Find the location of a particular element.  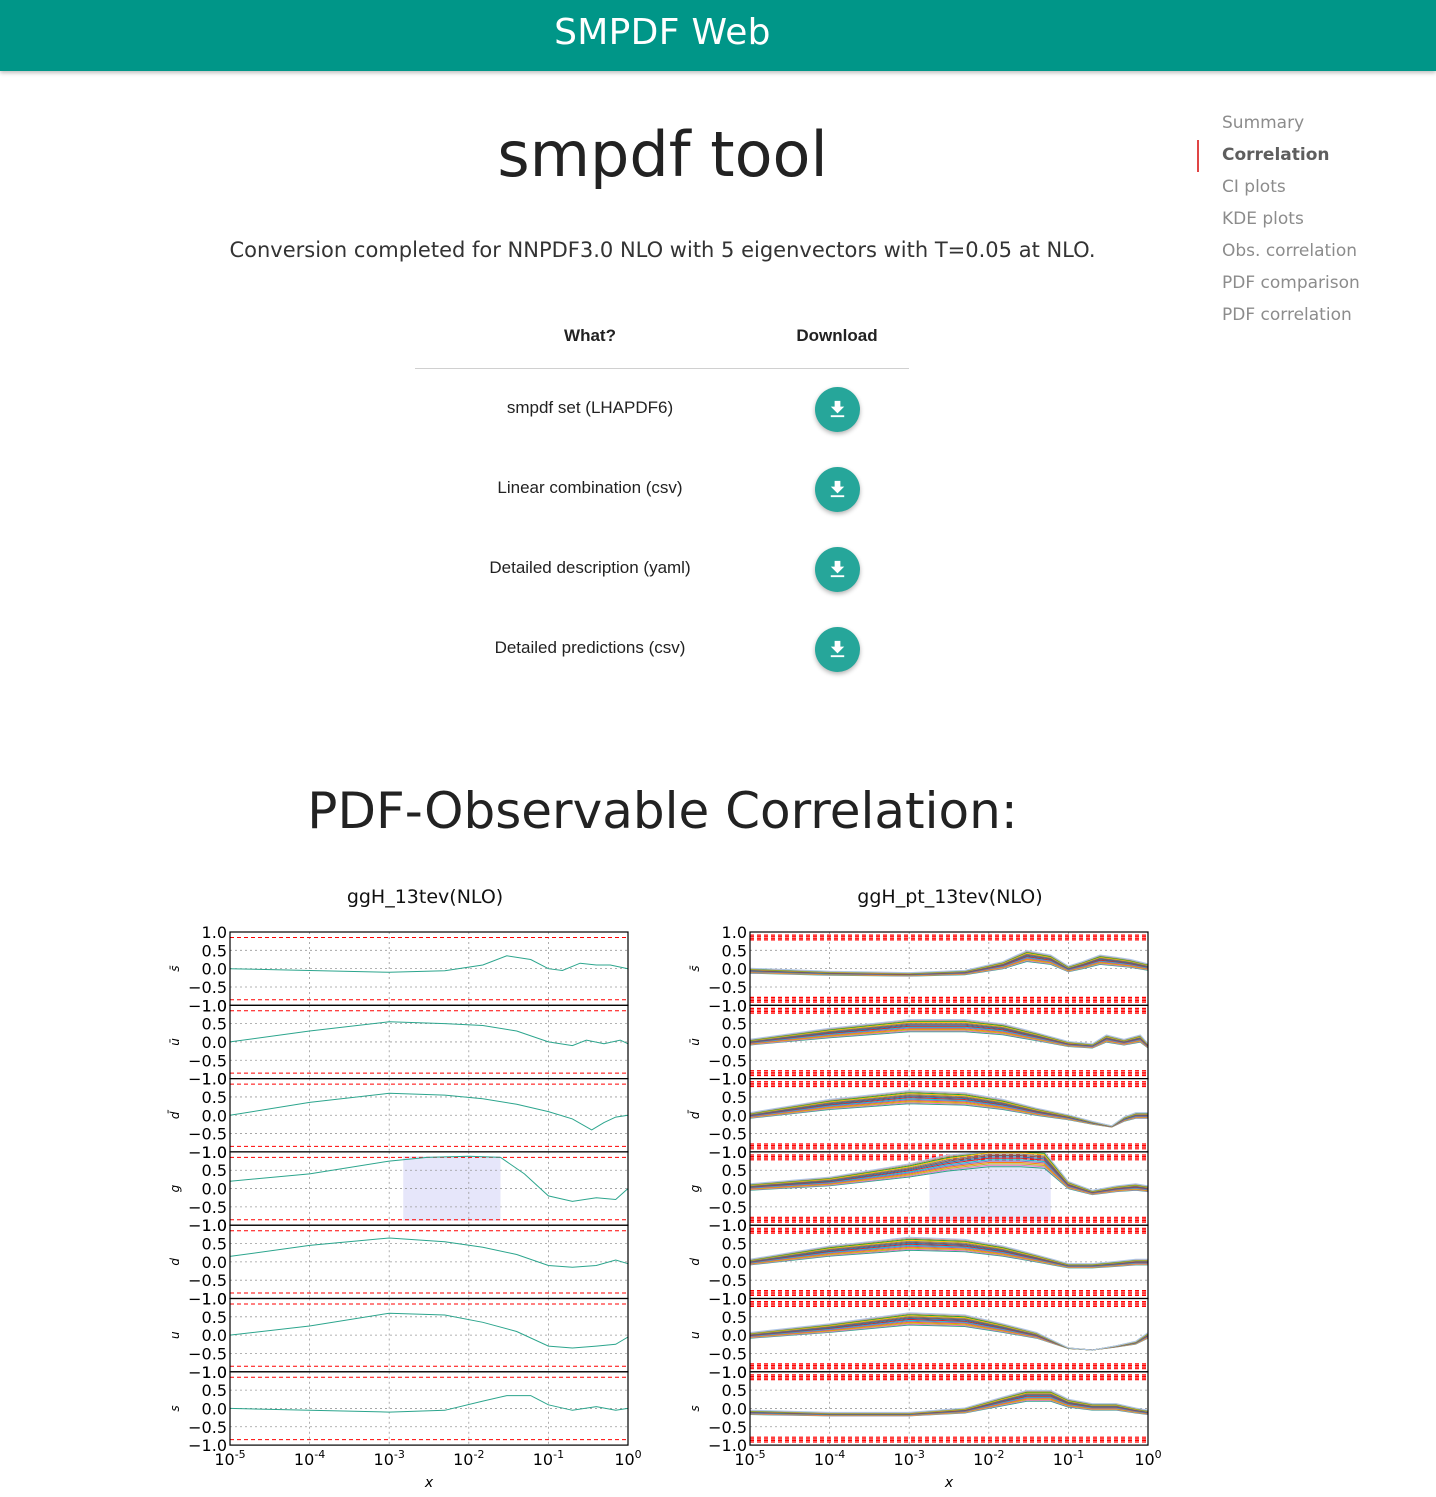

panel: 1.00.50.0−0.5−1.0d is located at coordinates (398, 1262).